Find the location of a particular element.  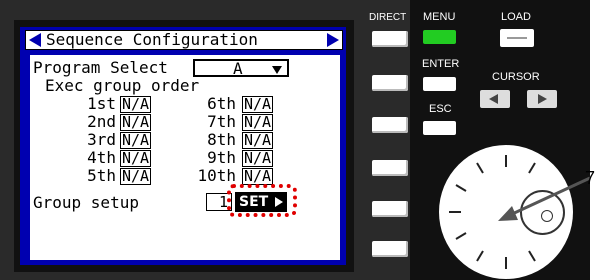

esc-label: ESC is located at coordinates (440, 109).